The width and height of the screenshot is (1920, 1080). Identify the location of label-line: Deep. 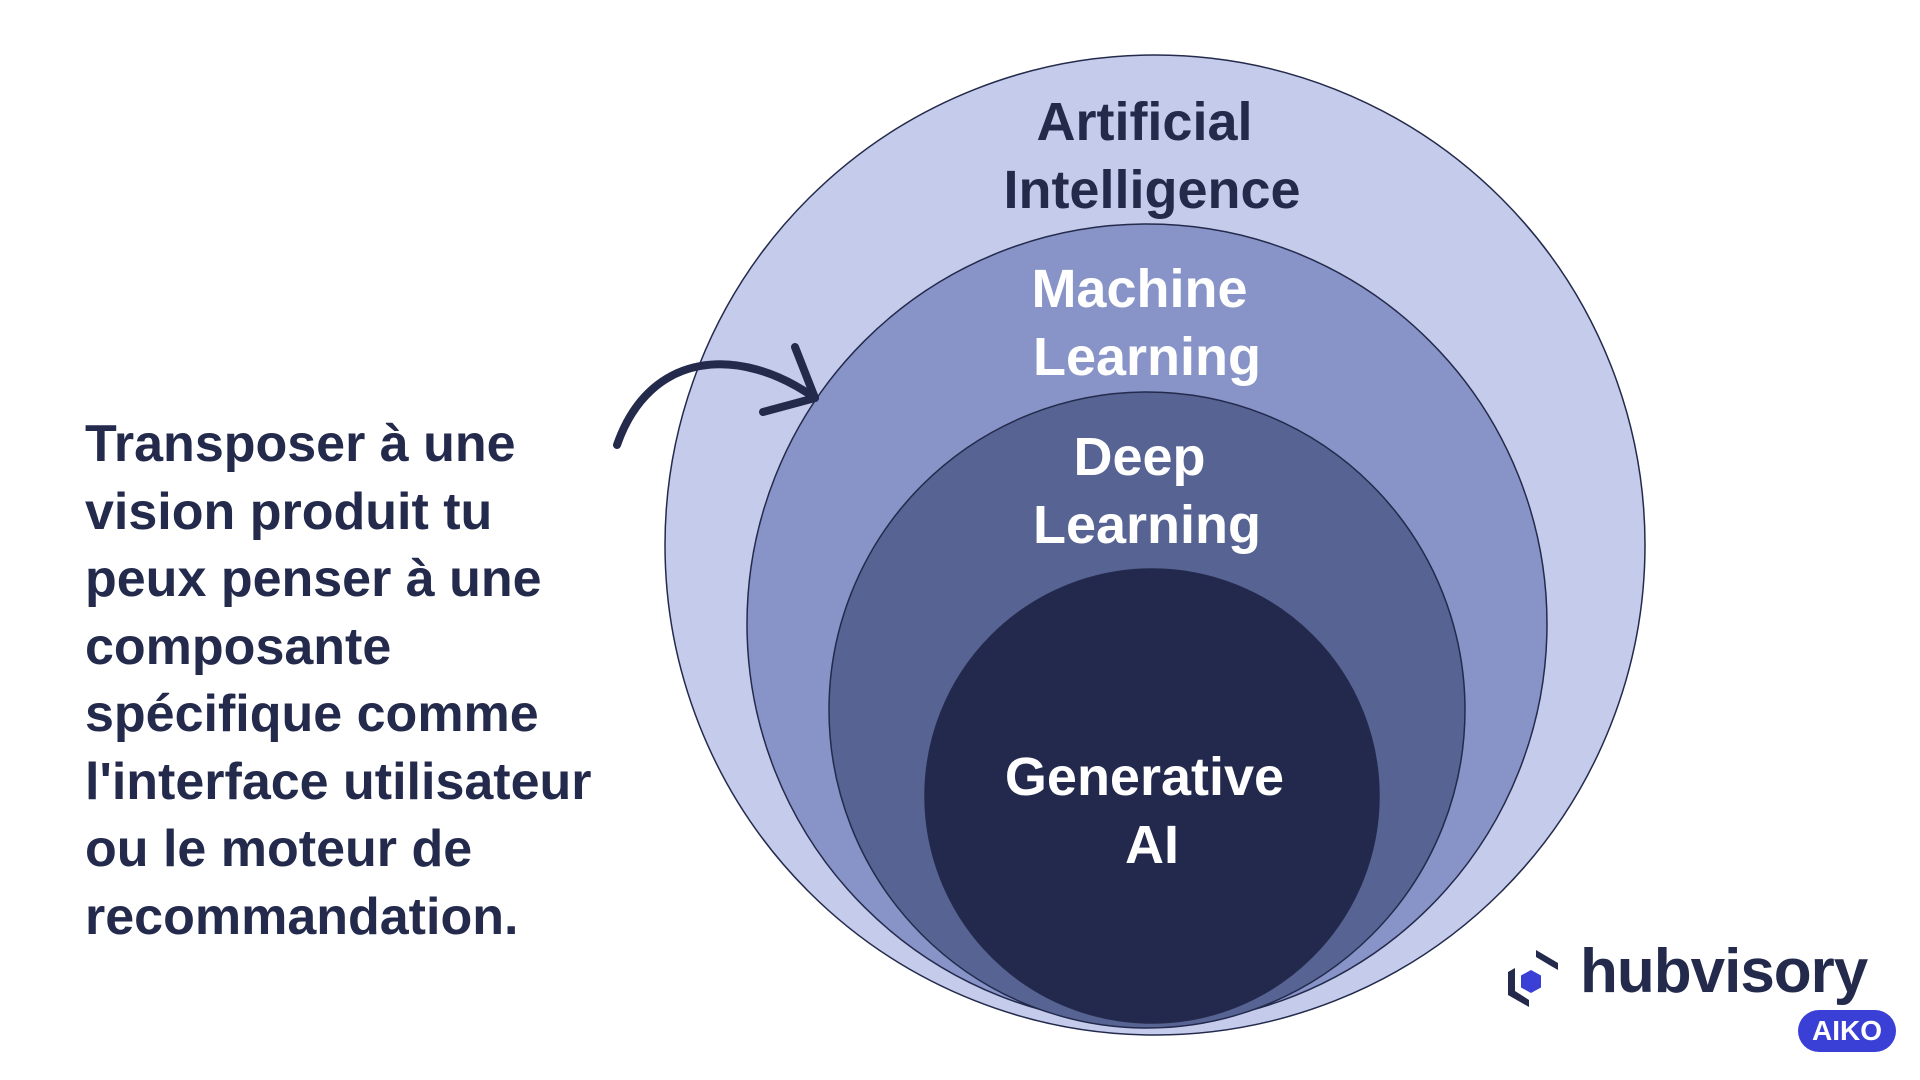
(1139, 457).